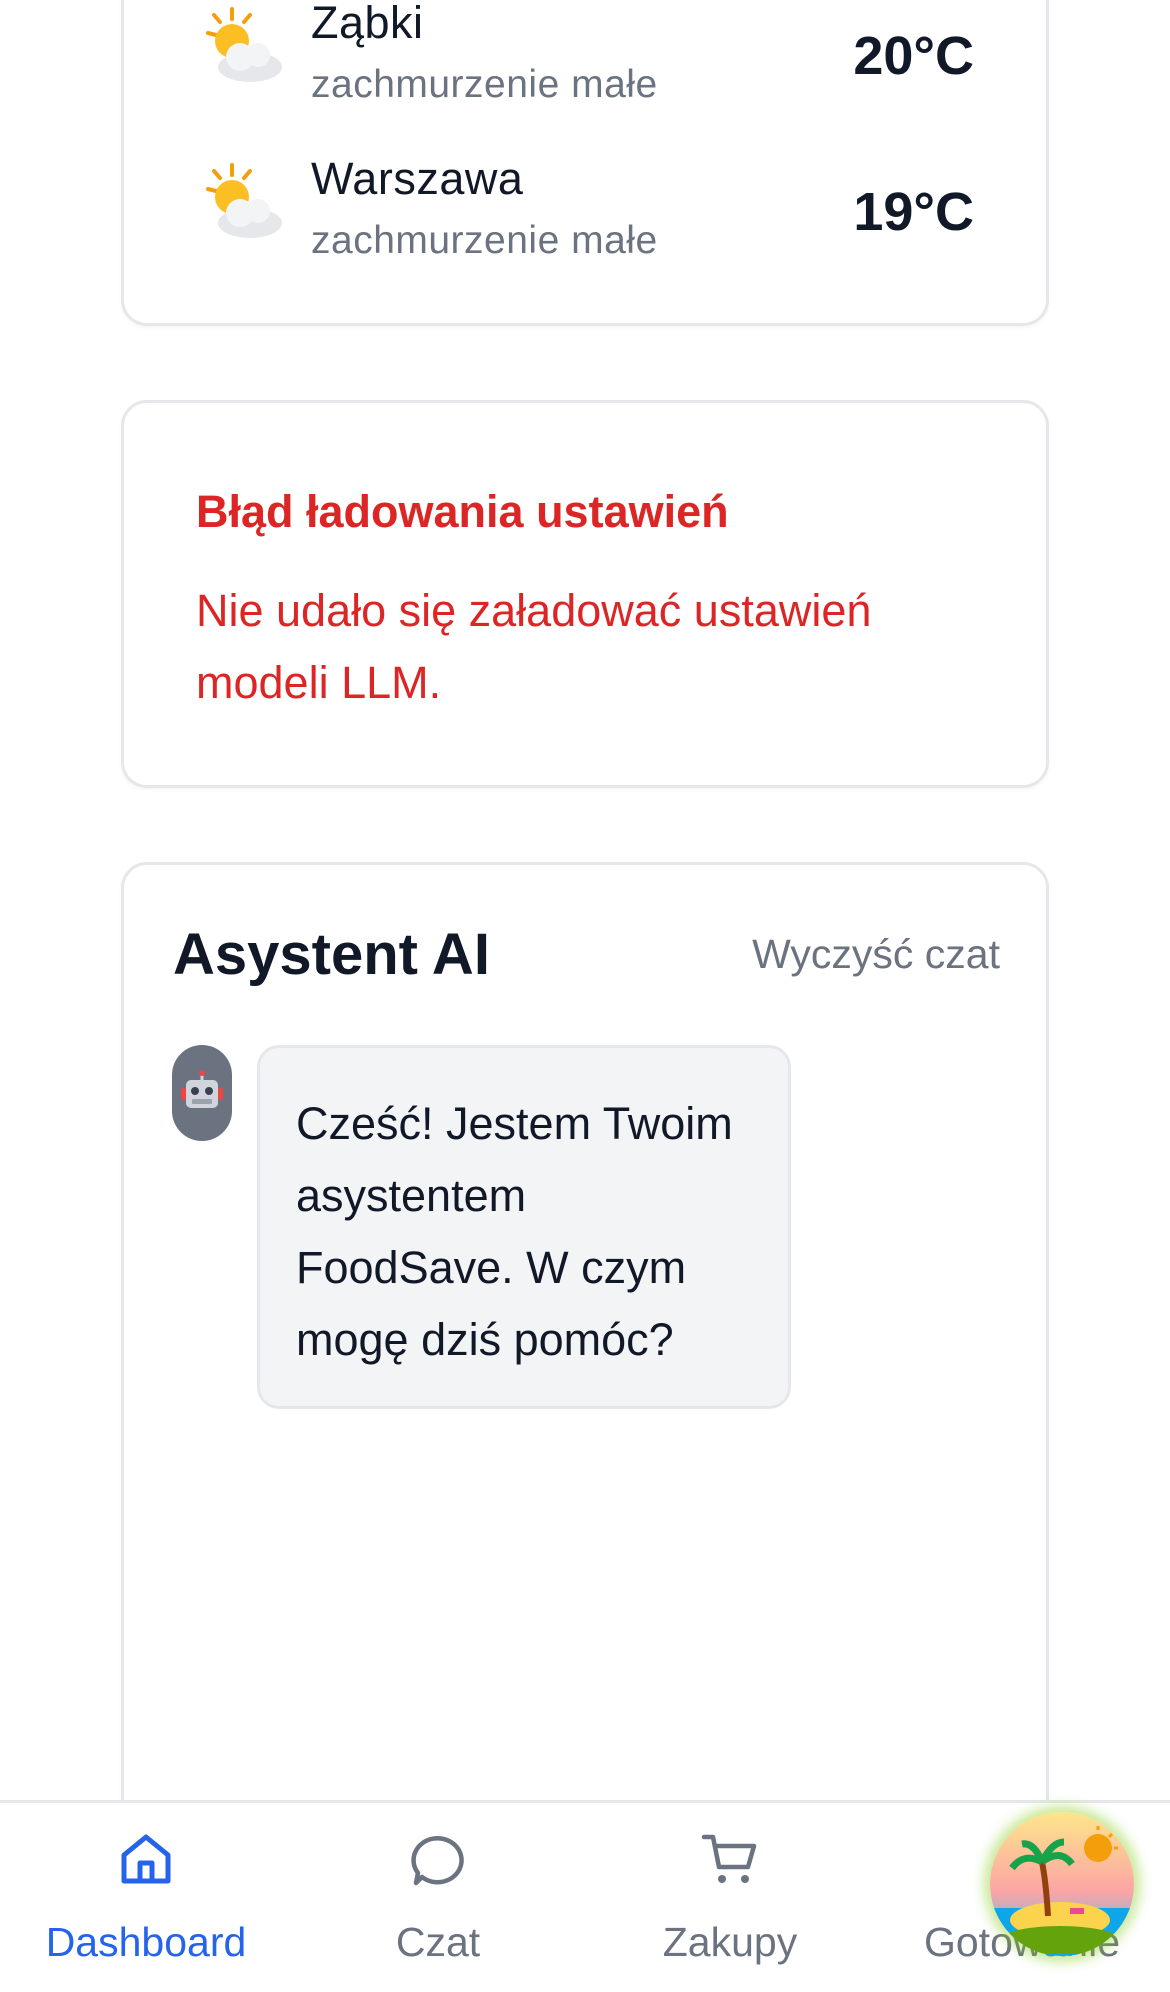  I want to click on robot-icon, so click(202, 1089).